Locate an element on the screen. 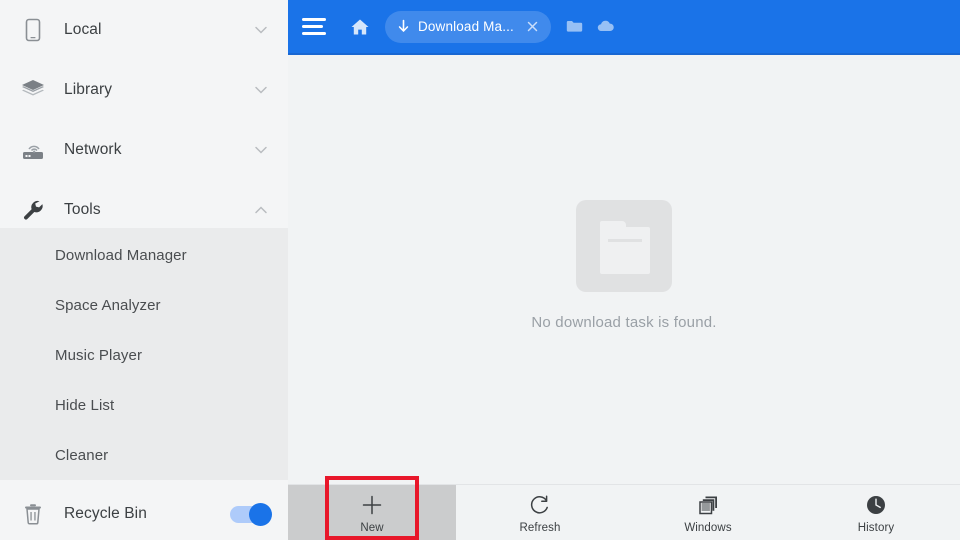 The height and width of the screenshot is (540, 960). sidebar-item-recycle-bin: Recycle Bin is located at coordinates (144, 514).